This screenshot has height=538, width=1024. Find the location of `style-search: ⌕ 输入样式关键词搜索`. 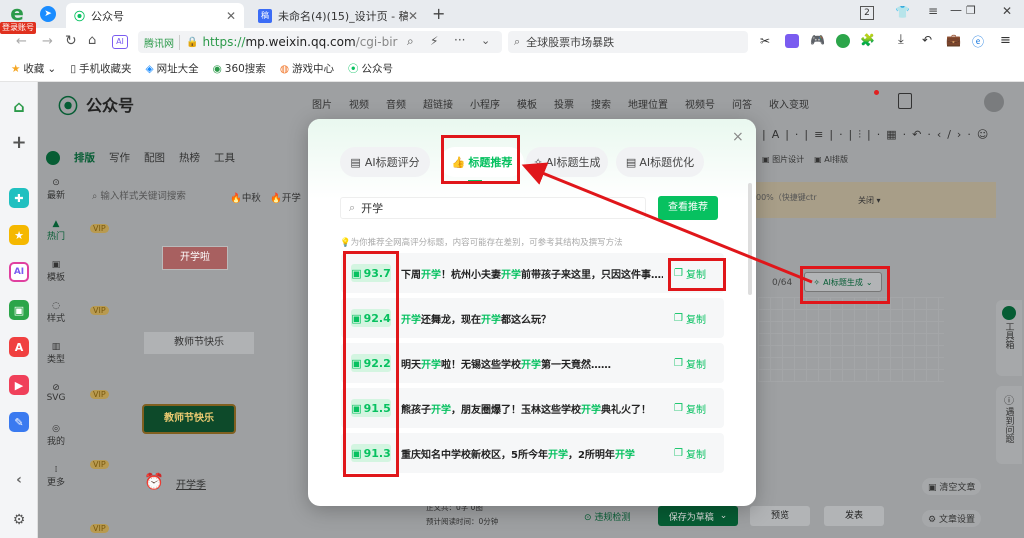

style-search: ⌕ 输入样式关键词搜索 is located at coordinates (152, 197).